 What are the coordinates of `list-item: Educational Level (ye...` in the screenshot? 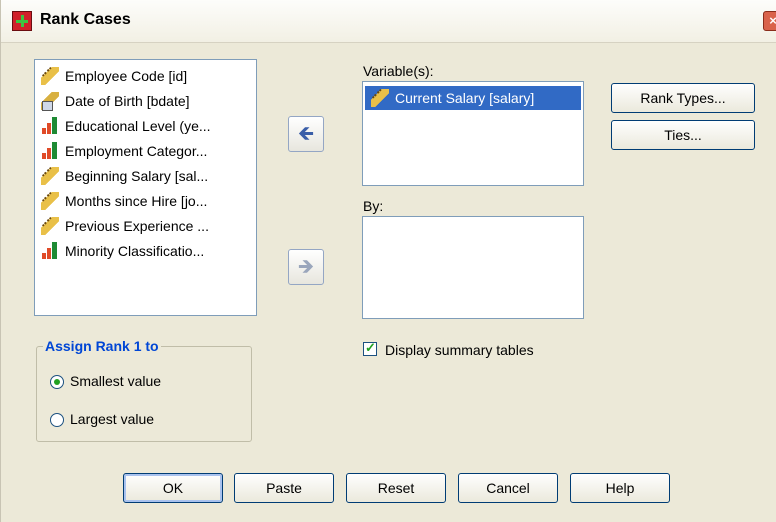 It's located at (145, 126).